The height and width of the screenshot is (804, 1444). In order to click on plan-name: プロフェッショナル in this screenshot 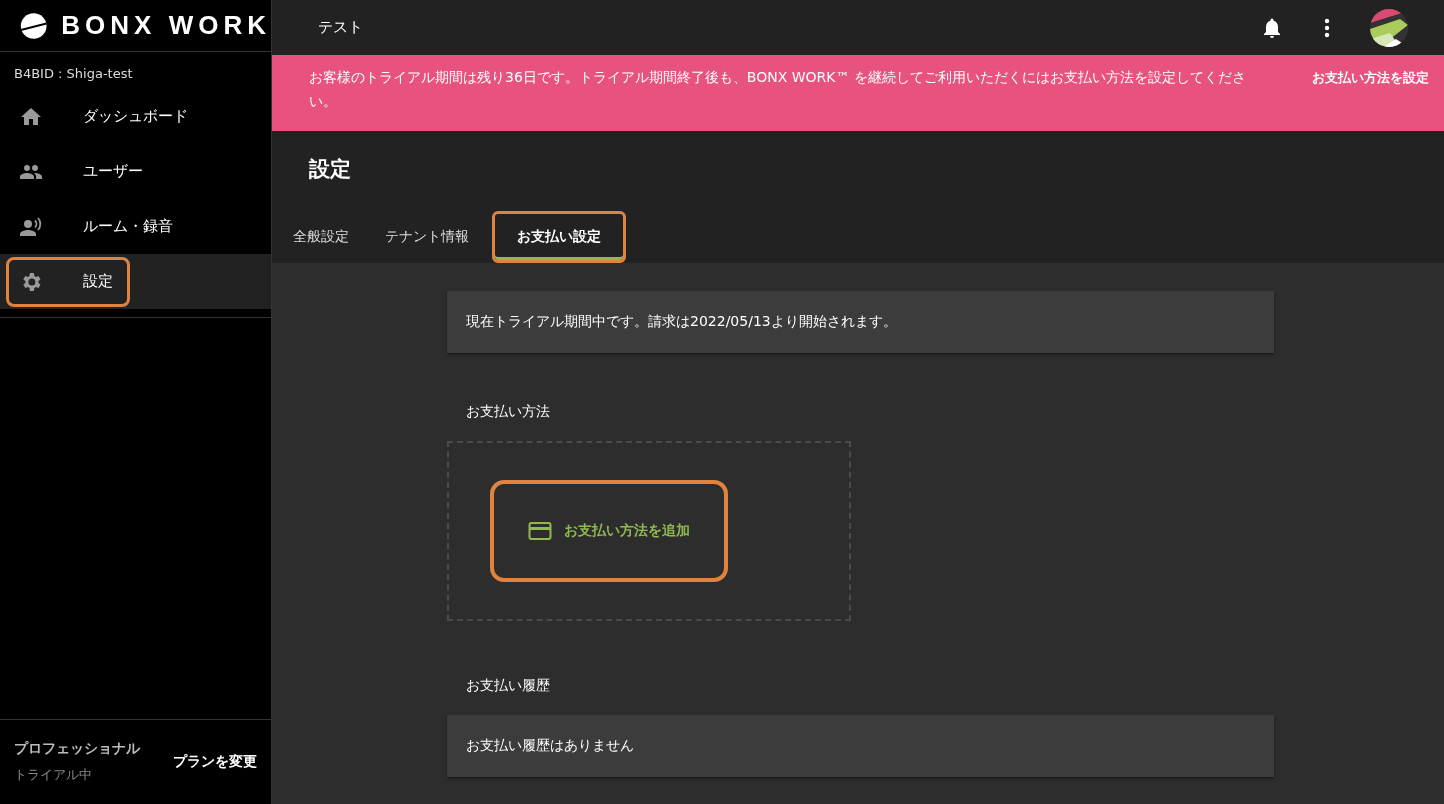, I will do `click(77, 749)`.